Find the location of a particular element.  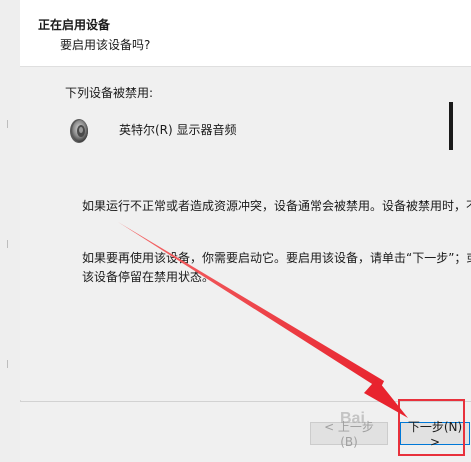

device-list-item: 英特尔(R) 显示器音频 is located at coordinates (255, 131).